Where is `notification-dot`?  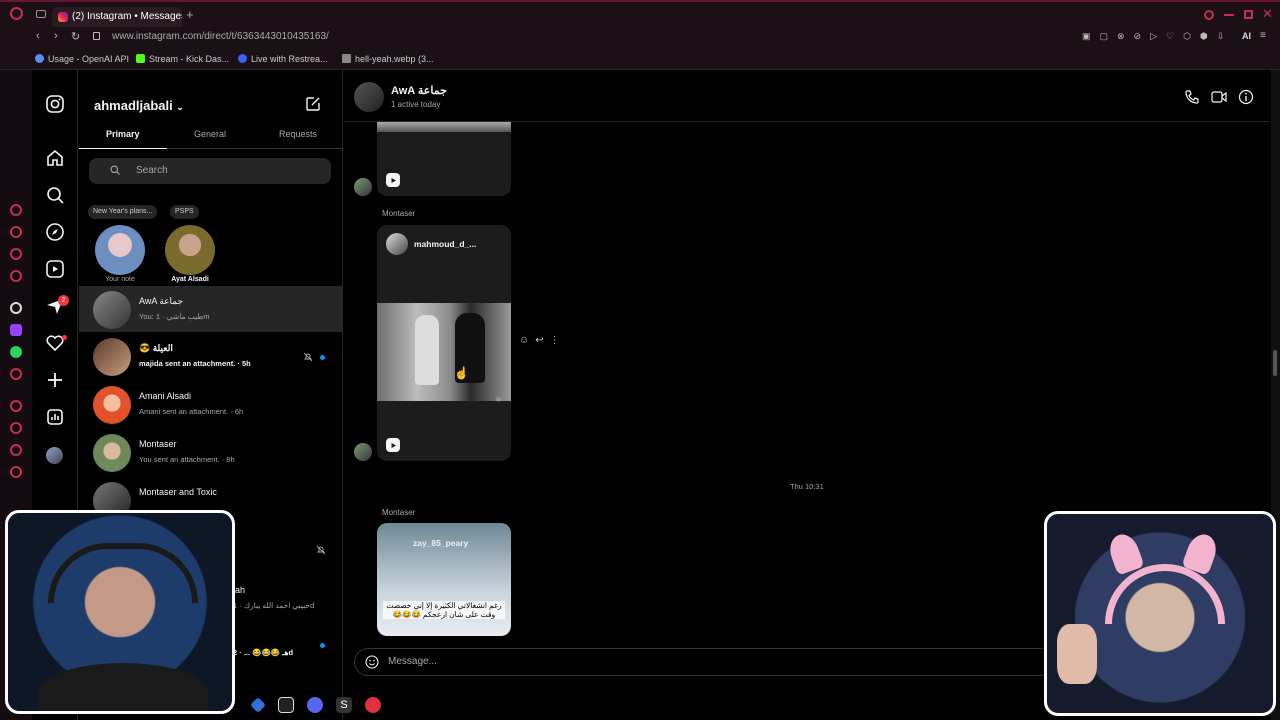 notification-dot is located at coordinates (64, 337).